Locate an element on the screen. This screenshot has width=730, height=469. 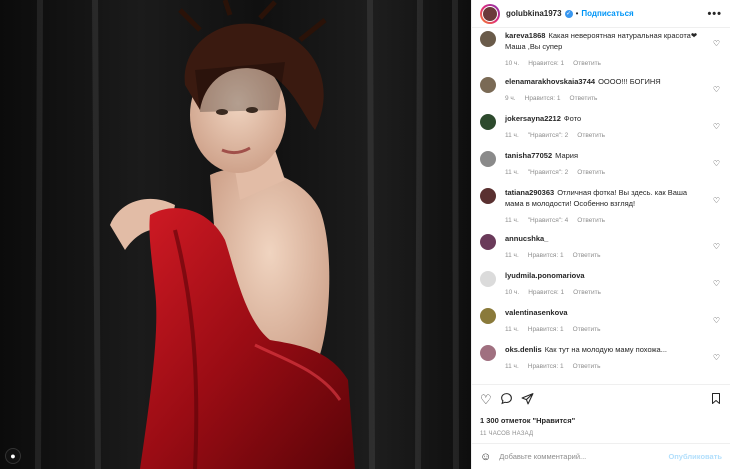
comment-text: Мария is located at coordinates (567, 155).